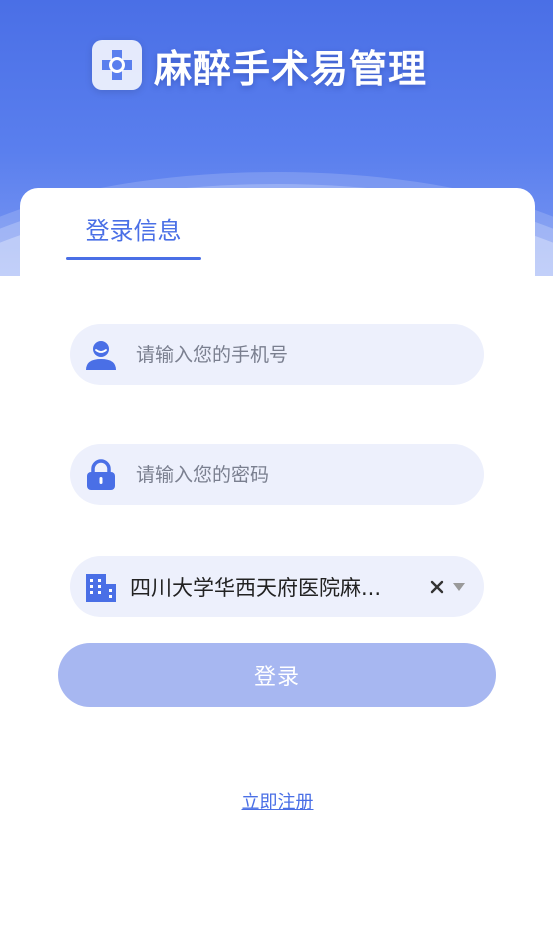  I want to click on app-brand: 麻醉手术易管理, so click(260, 65).